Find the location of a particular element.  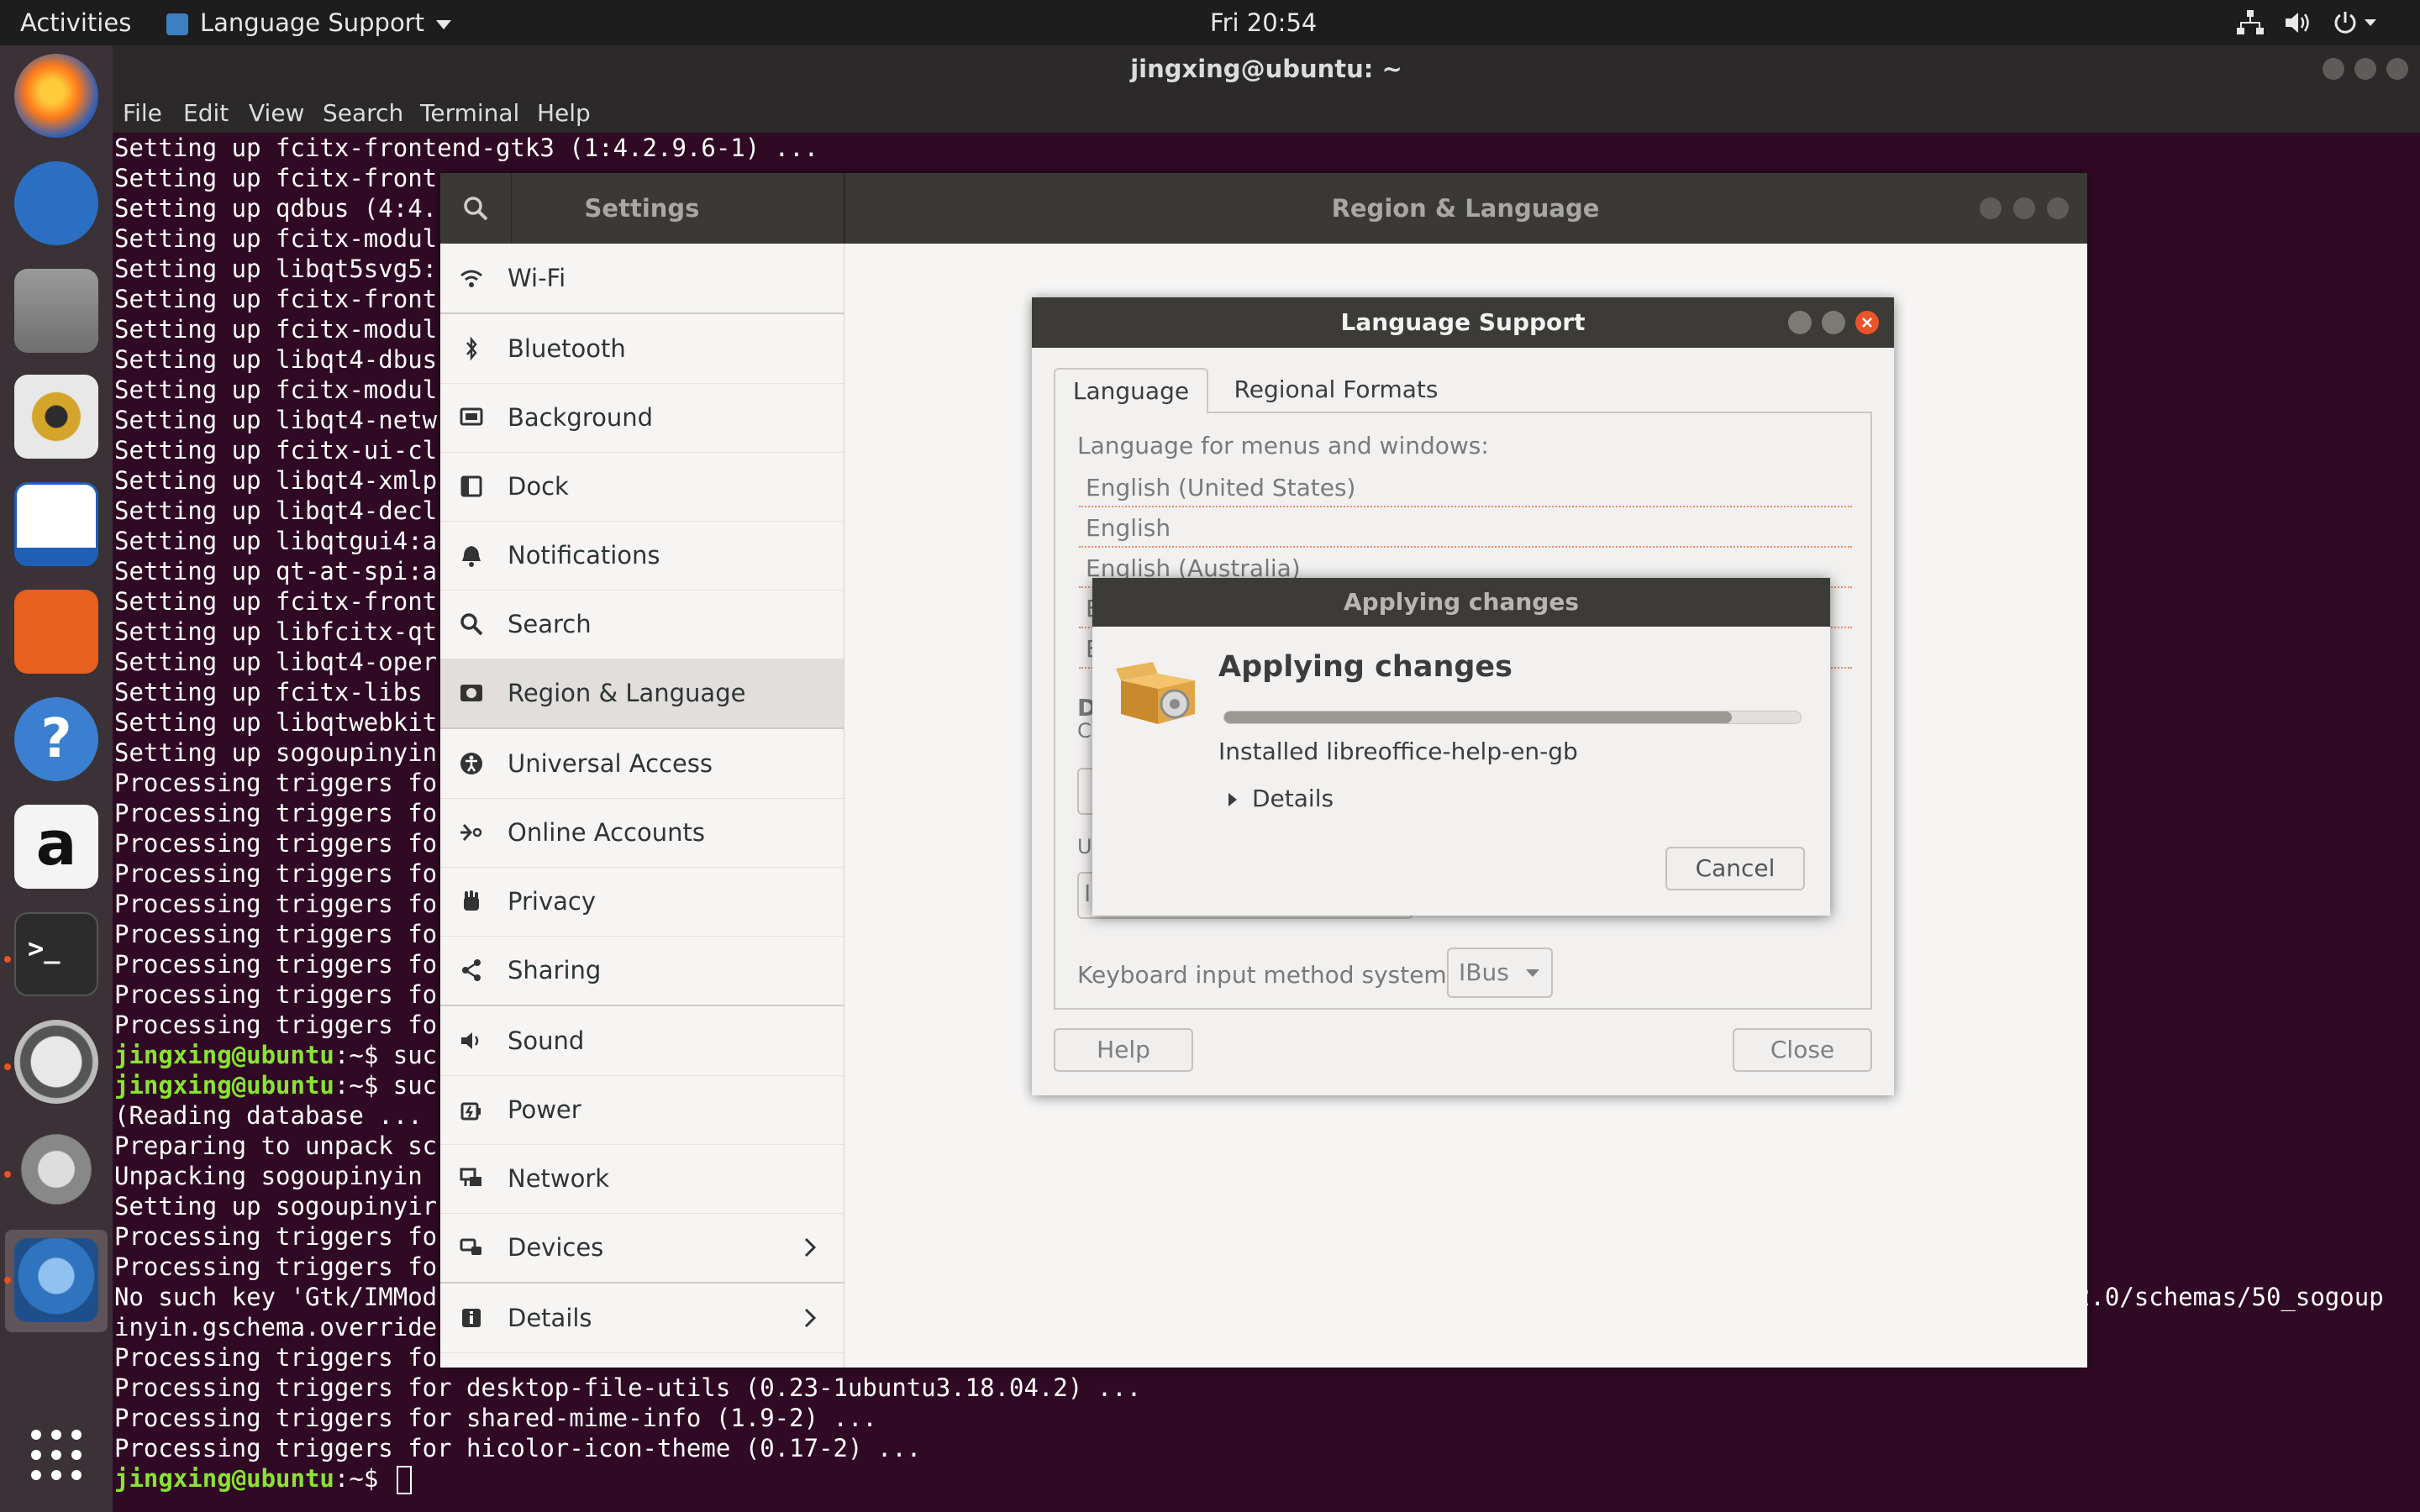

terminal-cursor is located at coordinates (404, 1480).